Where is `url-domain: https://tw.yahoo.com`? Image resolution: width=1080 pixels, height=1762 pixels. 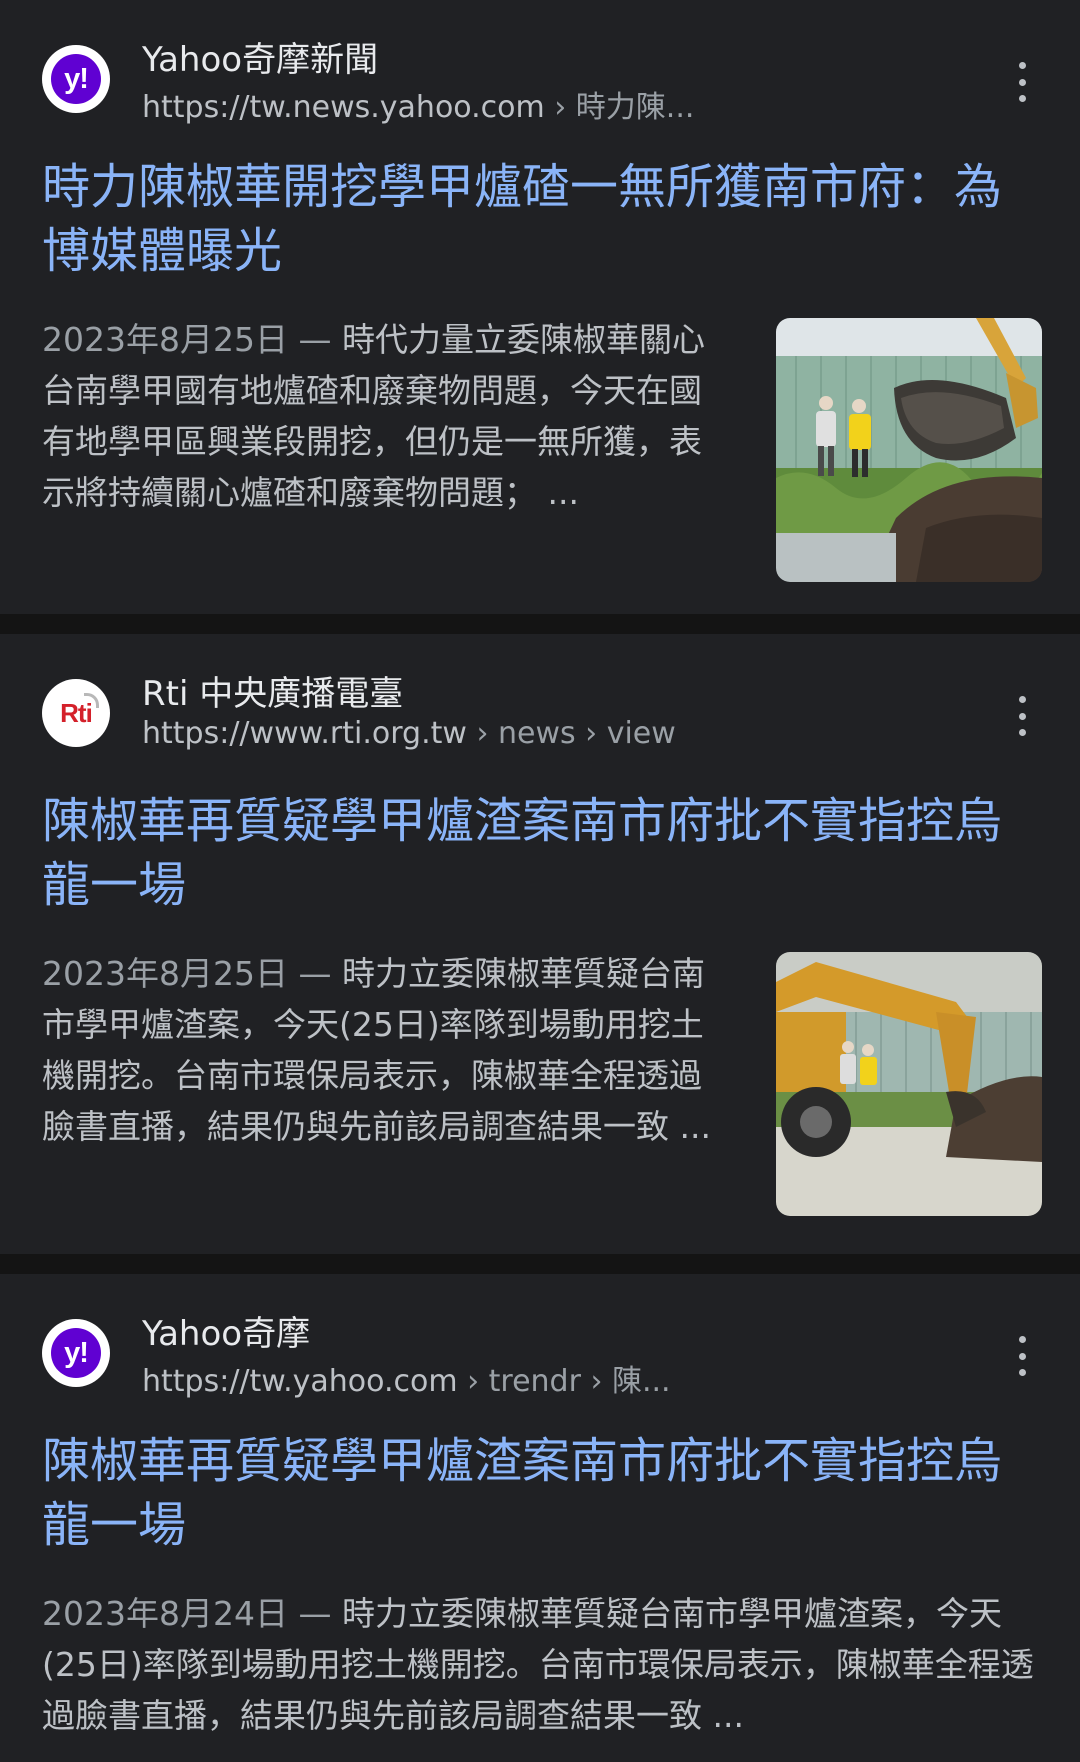
url-domain: https://tw.yahoo.com is located at coordinates (300, 1381).